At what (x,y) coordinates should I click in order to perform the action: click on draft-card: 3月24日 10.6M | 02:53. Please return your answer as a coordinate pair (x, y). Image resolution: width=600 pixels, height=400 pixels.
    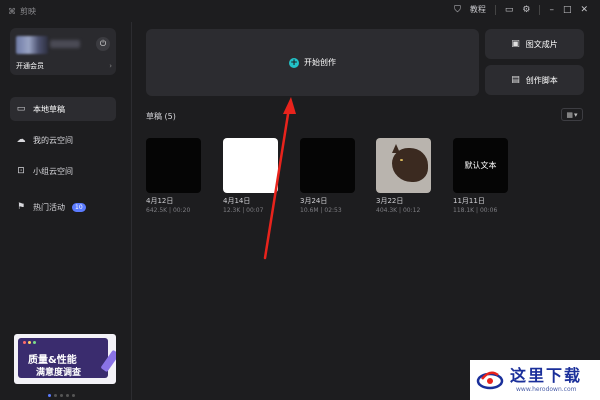
    Looking at the image, I should click on (327, 176).